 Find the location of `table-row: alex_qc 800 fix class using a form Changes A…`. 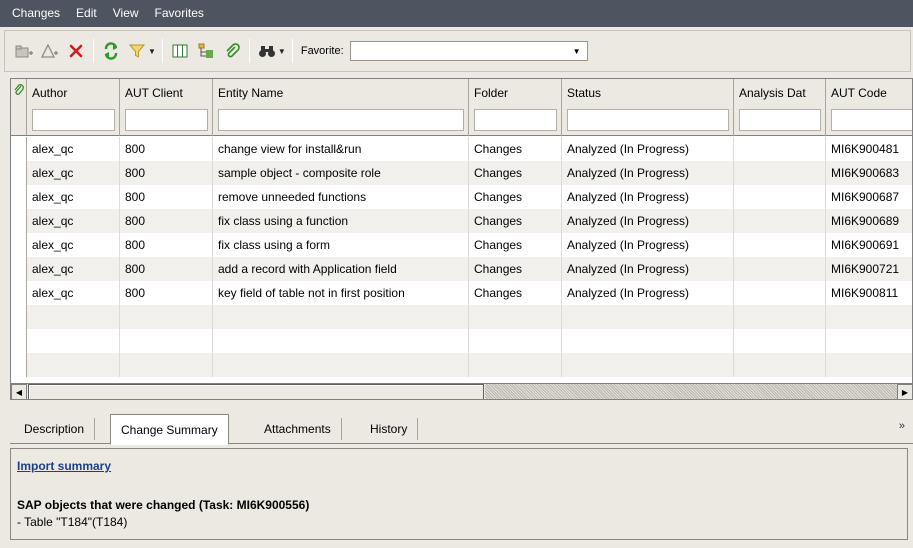

table-row: alex_qc 800 fix class using a form Changes A… is located at coordinates (461, 245).